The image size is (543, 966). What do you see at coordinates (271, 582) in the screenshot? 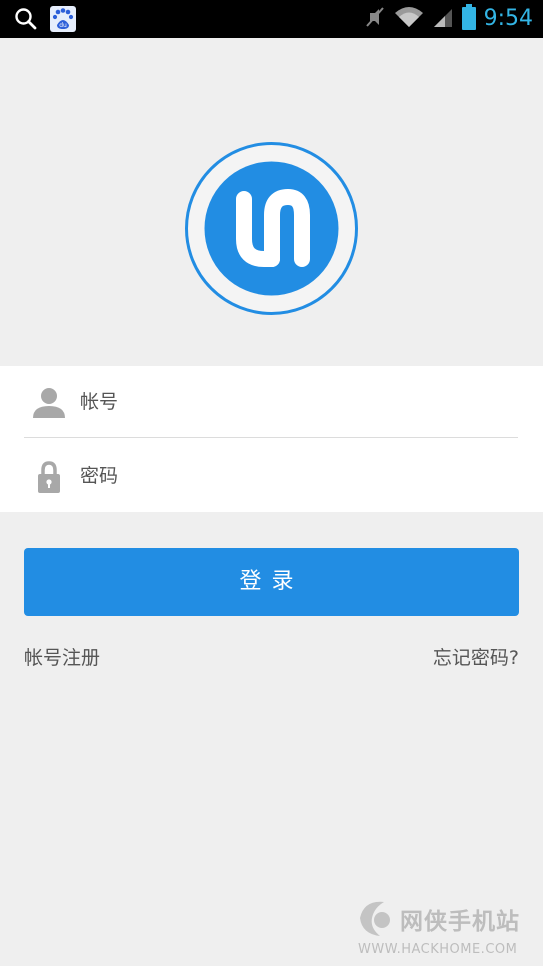
I see `login-button: 登录` at bounding box center [271, 582].